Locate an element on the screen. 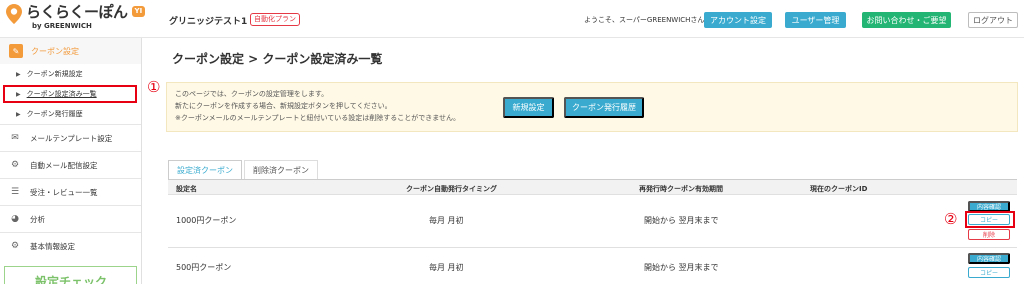  table-header is located at coordinates (592, 187).